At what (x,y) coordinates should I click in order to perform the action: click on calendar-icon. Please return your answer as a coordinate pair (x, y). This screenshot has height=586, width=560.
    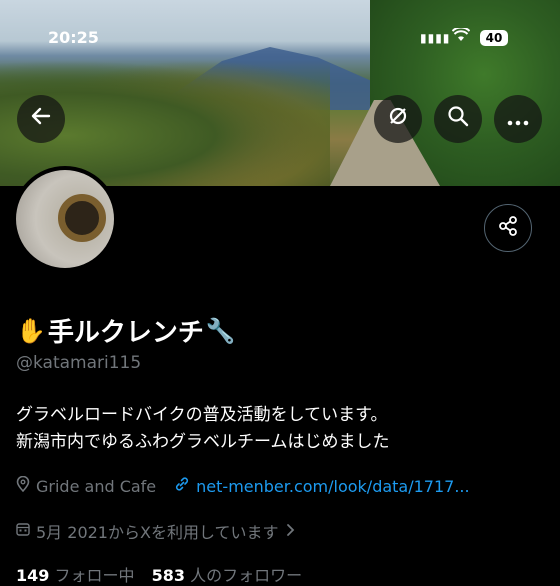
    Looking at the image, I should click on (23, 531).